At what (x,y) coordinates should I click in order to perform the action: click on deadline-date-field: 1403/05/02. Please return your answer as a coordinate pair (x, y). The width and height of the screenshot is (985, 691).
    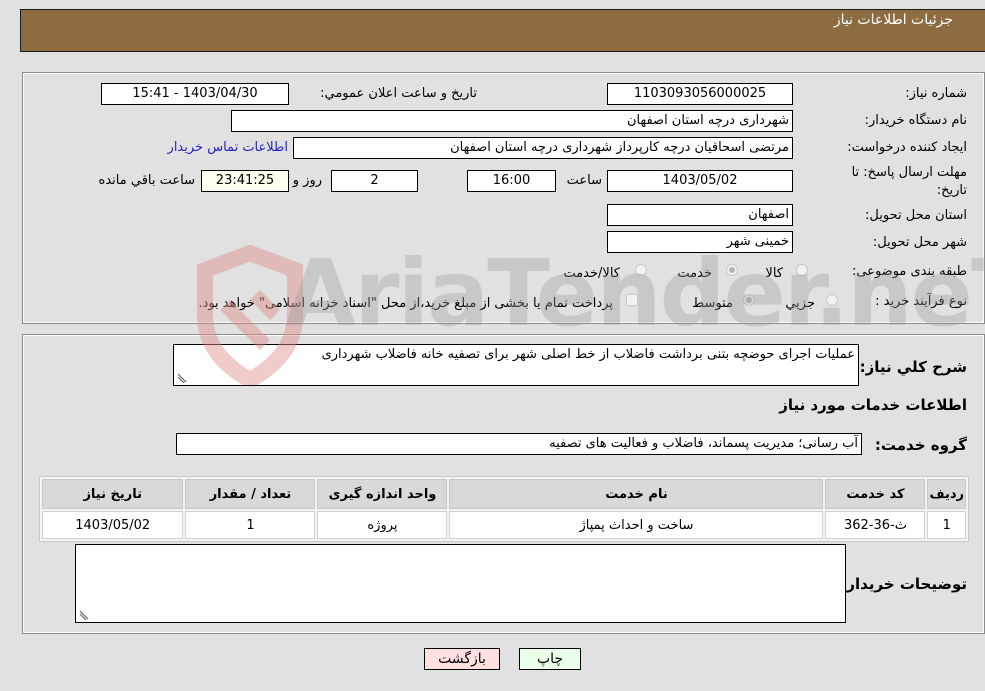
    Looking at the image, I should click on (700, 181).